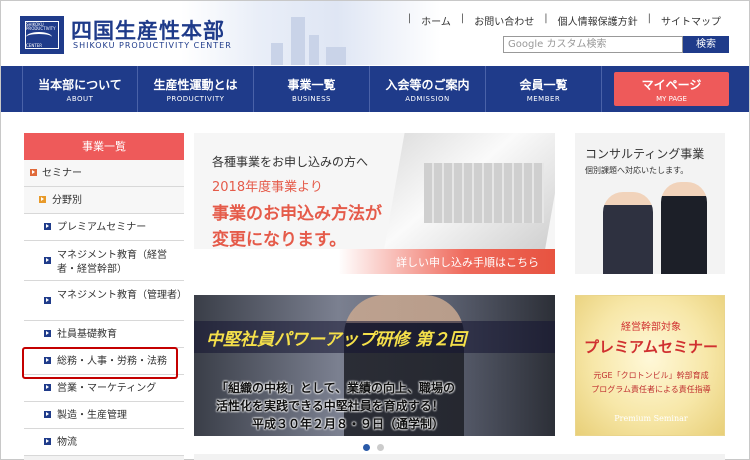 The image size is (750, 460). What do you see at coordinates (100, 363) in the screenshot?
I see `highlight-frame` at bounding box center [100, 363].